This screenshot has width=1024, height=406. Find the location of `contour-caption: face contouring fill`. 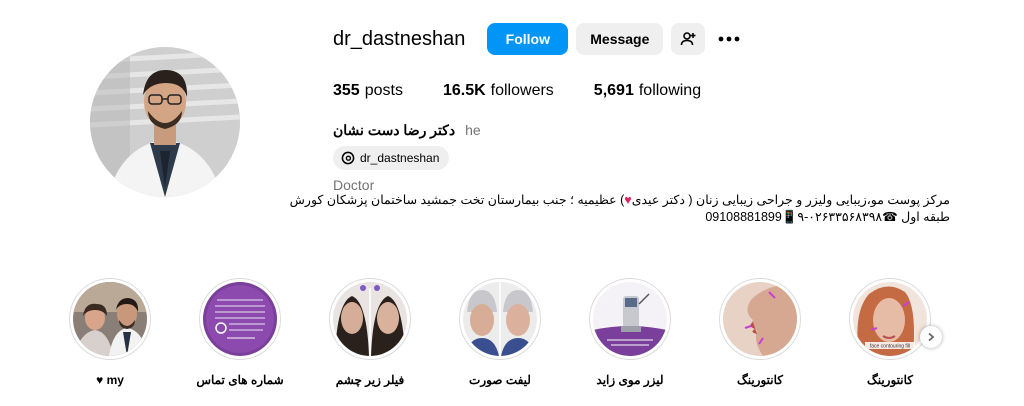

contour-caption: face contouring fill is located at coordinates (890, 347).